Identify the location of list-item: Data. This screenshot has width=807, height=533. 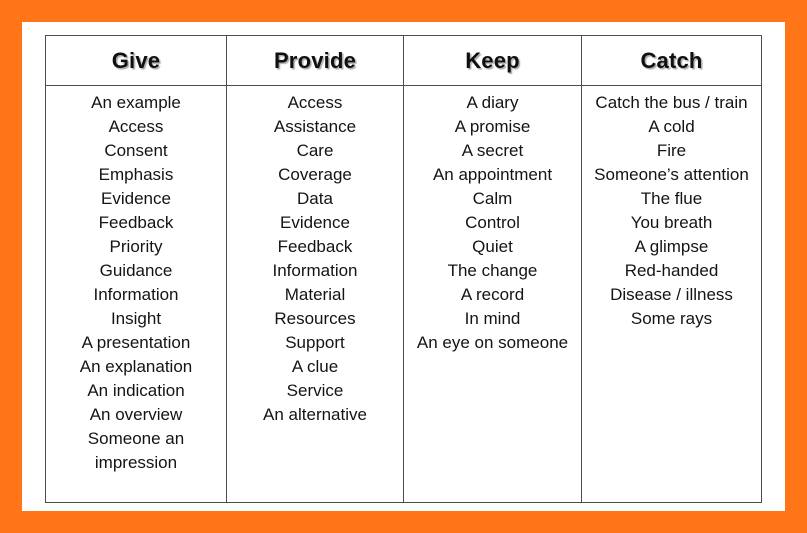
(315, 198).